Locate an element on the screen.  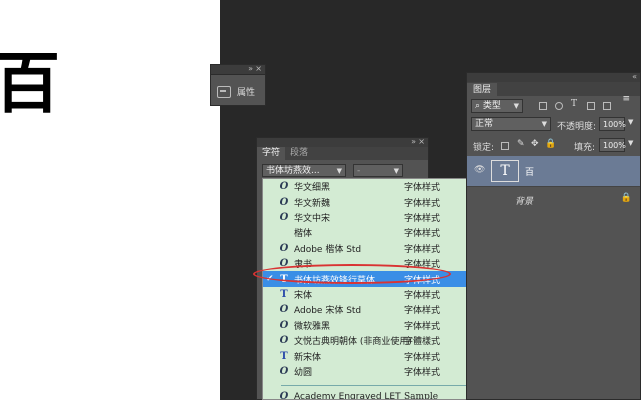
font-name: 文悦古典明朝体 (非商业使用) is located at coordinates (353, 342).